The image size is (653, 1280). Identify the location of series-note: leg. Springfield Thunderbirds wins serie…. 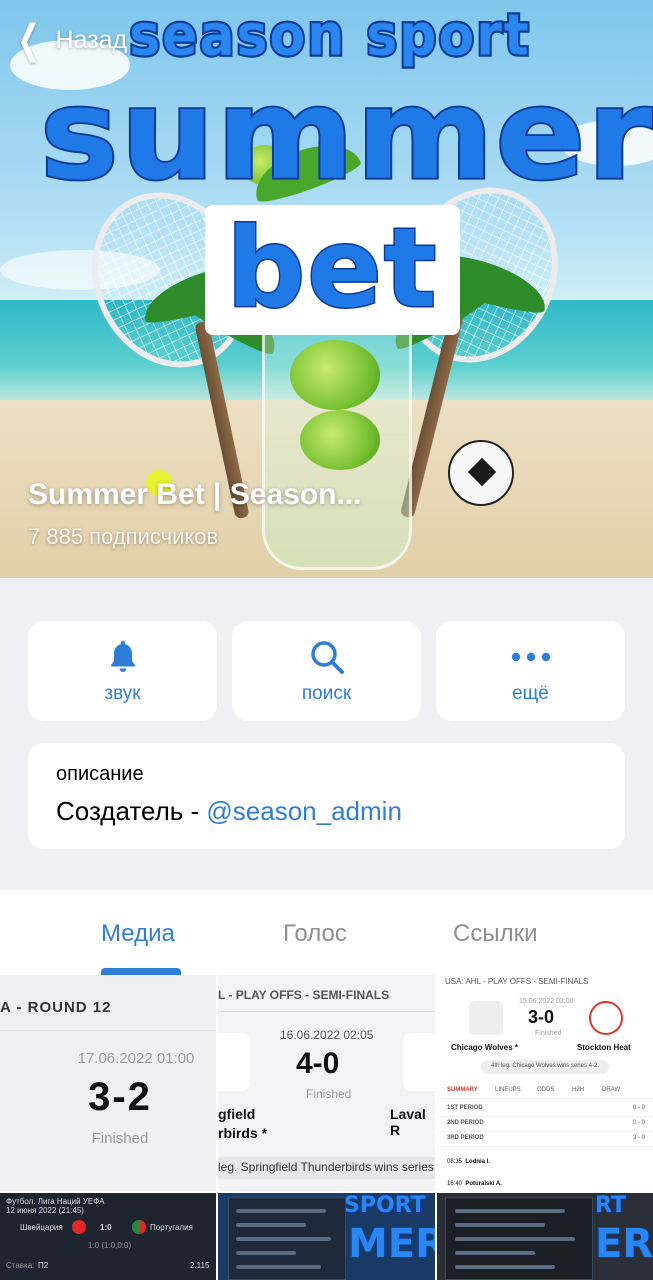
(326, 1168).